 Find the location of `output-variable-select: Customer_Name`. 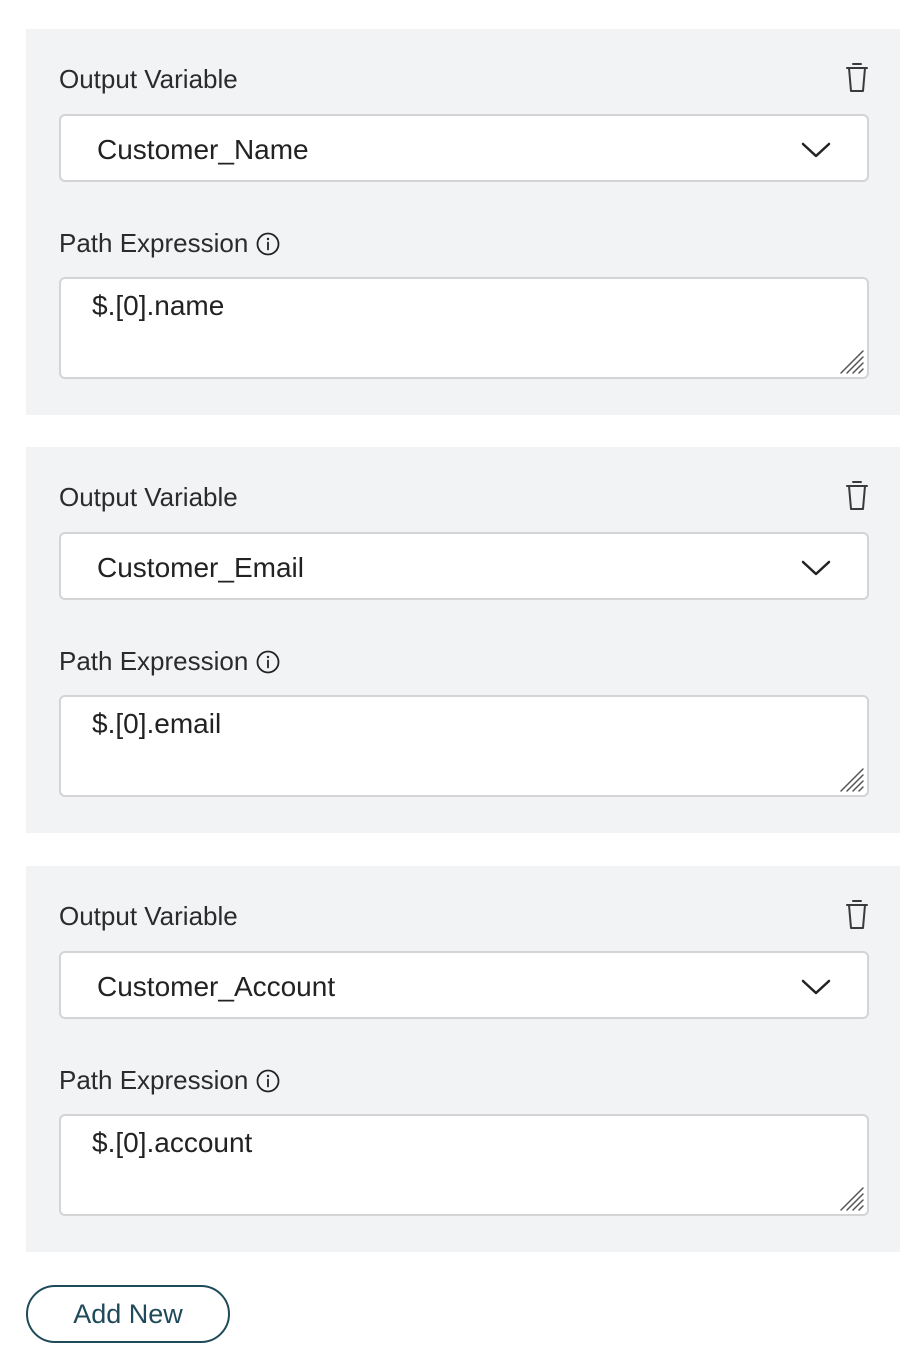

output-variable-select: Customer_Name is located at coordinates (464, 148).